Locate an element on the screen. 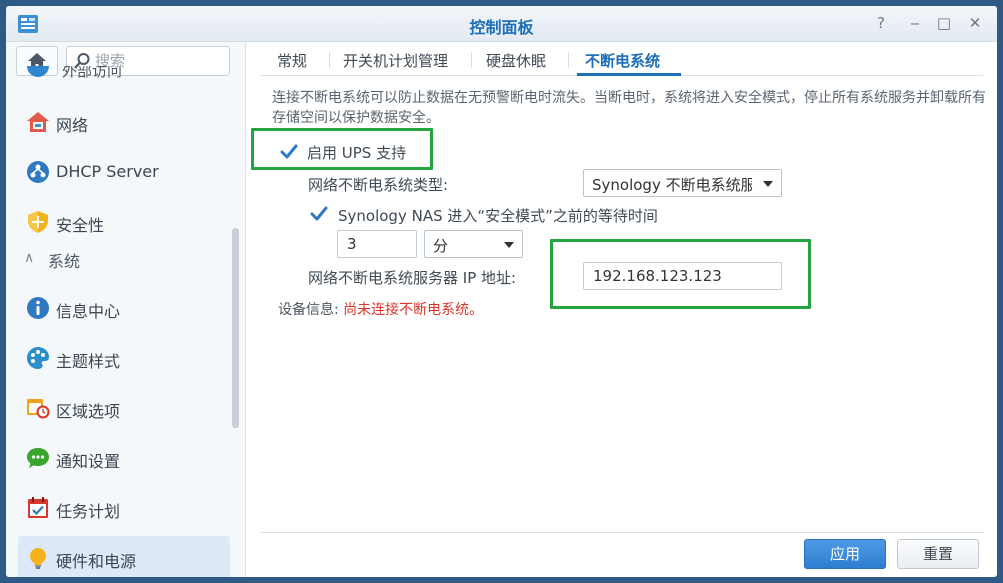 Image resolution: width=1003 pixels, height=583 pixels. sidebar-item-label: 通知设置 is located at coordinates (88, 461).